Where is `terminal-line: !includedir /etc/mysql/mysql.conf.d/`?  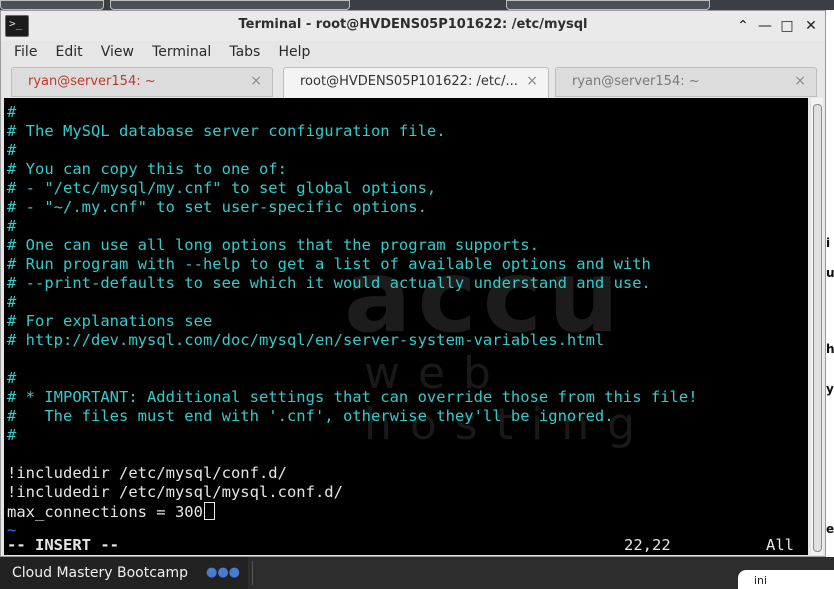 terminal-line: !includedir /etc/mysql/mysql.conf.d/ is located at coordinates (175, 492).